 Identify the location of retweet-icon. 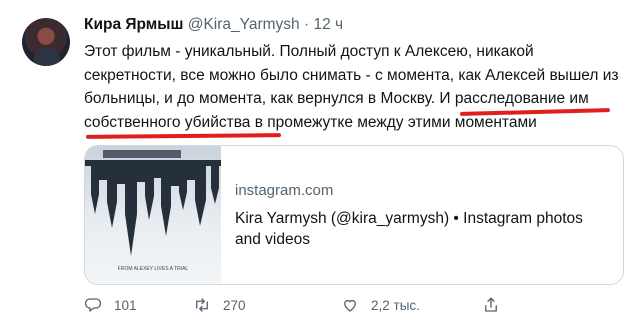
(202, 305).